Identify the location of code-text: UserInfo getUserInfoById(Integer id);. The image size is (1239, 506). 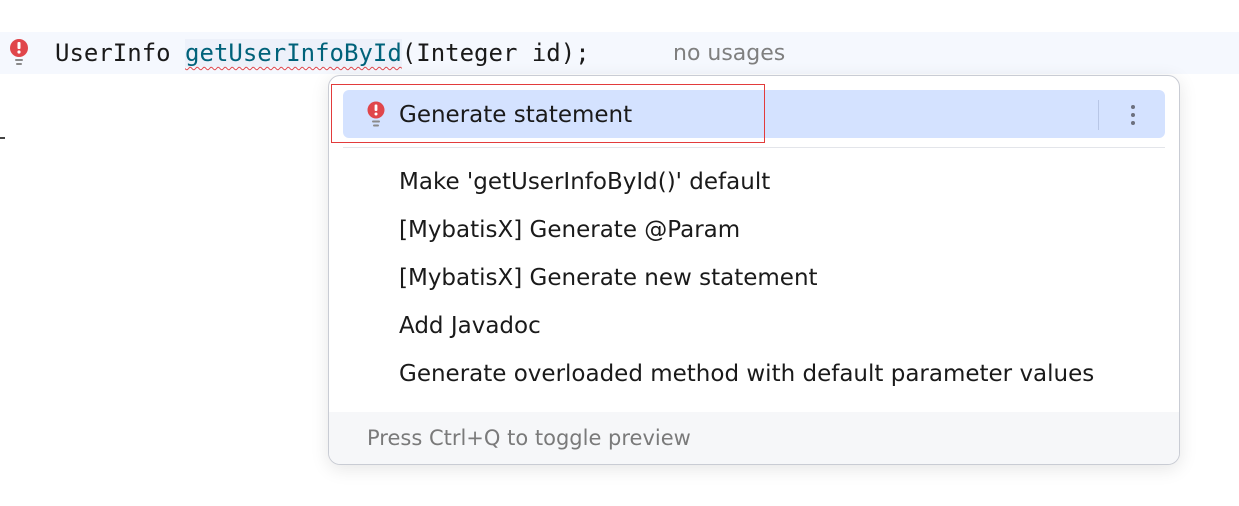
(322, 53).